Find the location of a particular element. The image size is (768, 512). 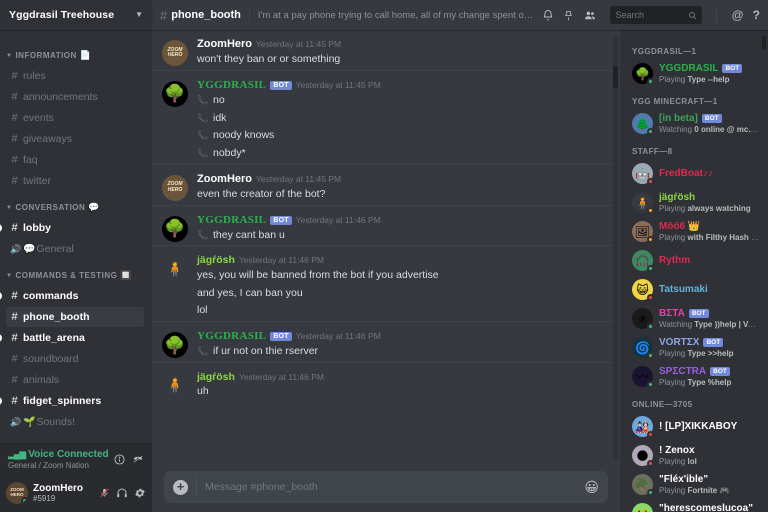

avatar: 🌀 is located at coordinates (643, 348).